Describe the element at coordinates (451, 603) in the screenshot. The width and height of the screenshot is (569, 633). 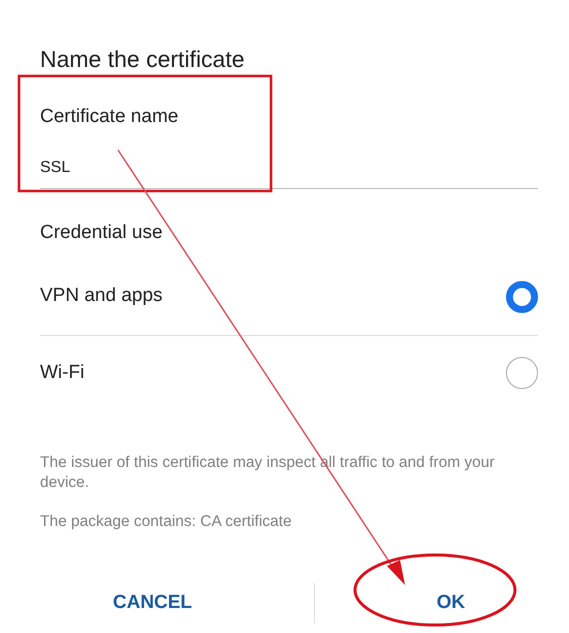
I see `ok-button: OK` at that location.